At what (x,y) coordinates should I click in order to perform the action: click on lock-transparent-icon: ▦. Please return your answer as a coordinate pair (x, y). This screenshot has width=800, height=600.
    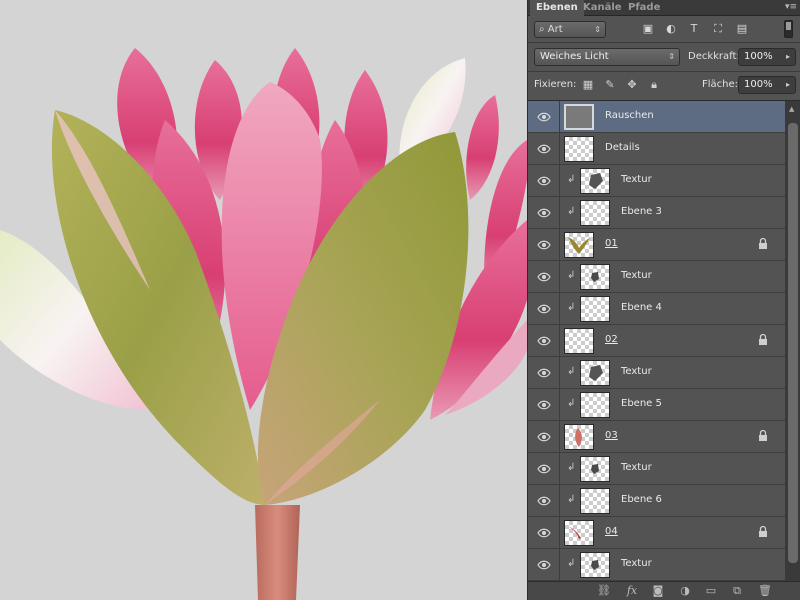
    Looking at the image, I should click on (588, 85).